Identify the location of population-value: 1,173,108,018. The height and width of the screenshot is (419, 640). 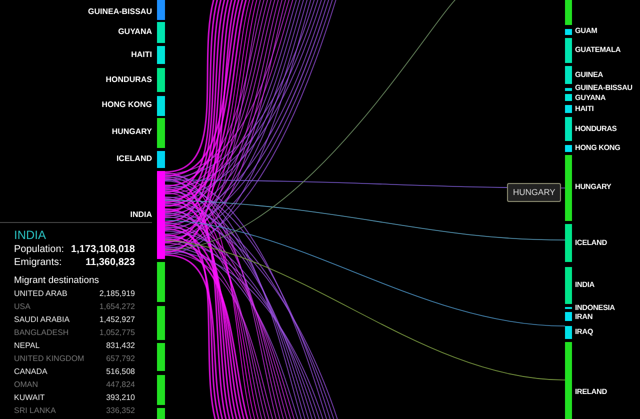
(103, 249).